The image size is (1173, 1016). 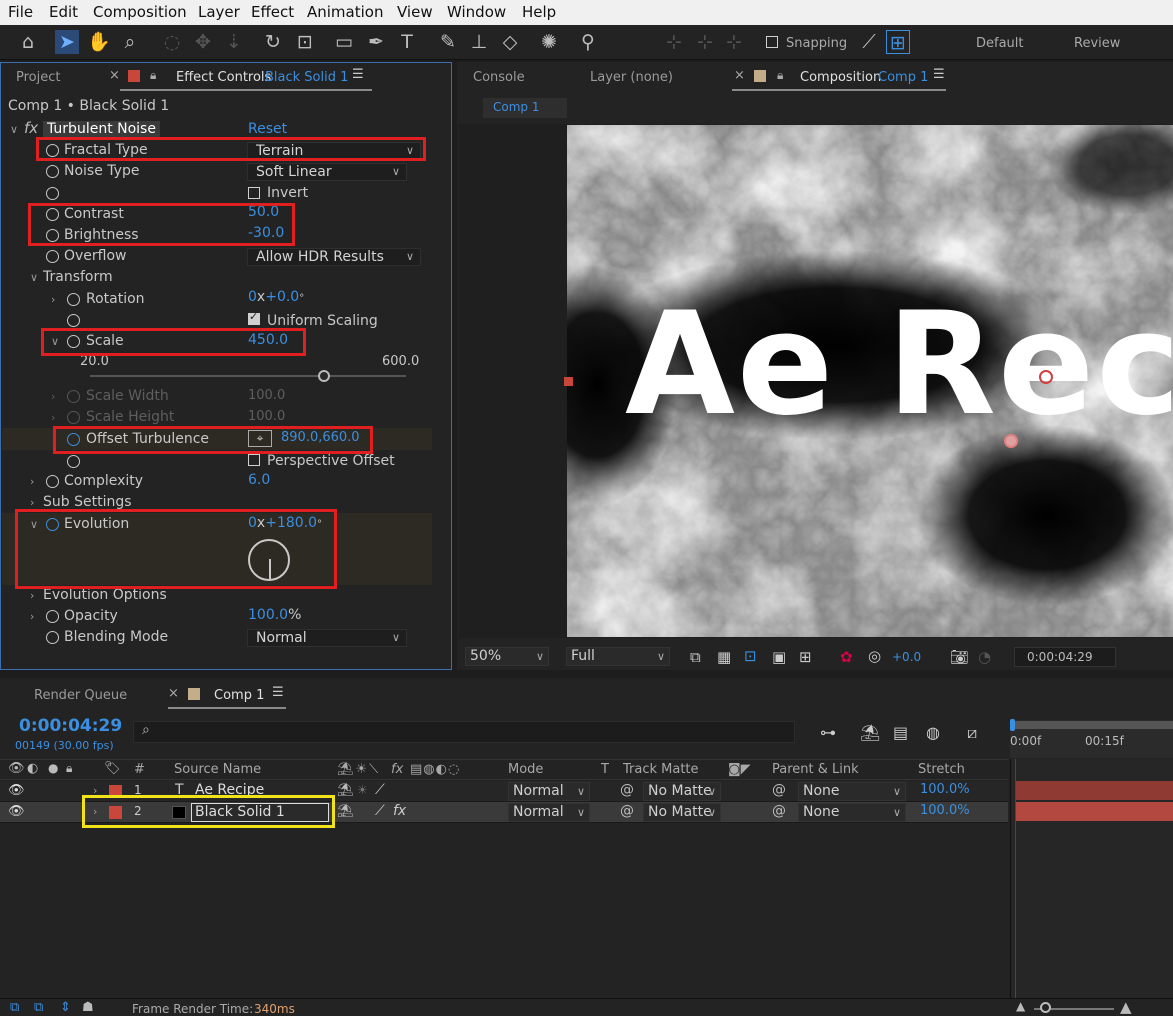 What do you see at coordinates (38, 1007) in the screenshot?
I see `expand-transfer-controls-icon: ⧉` at bounding box center [38, 1007].